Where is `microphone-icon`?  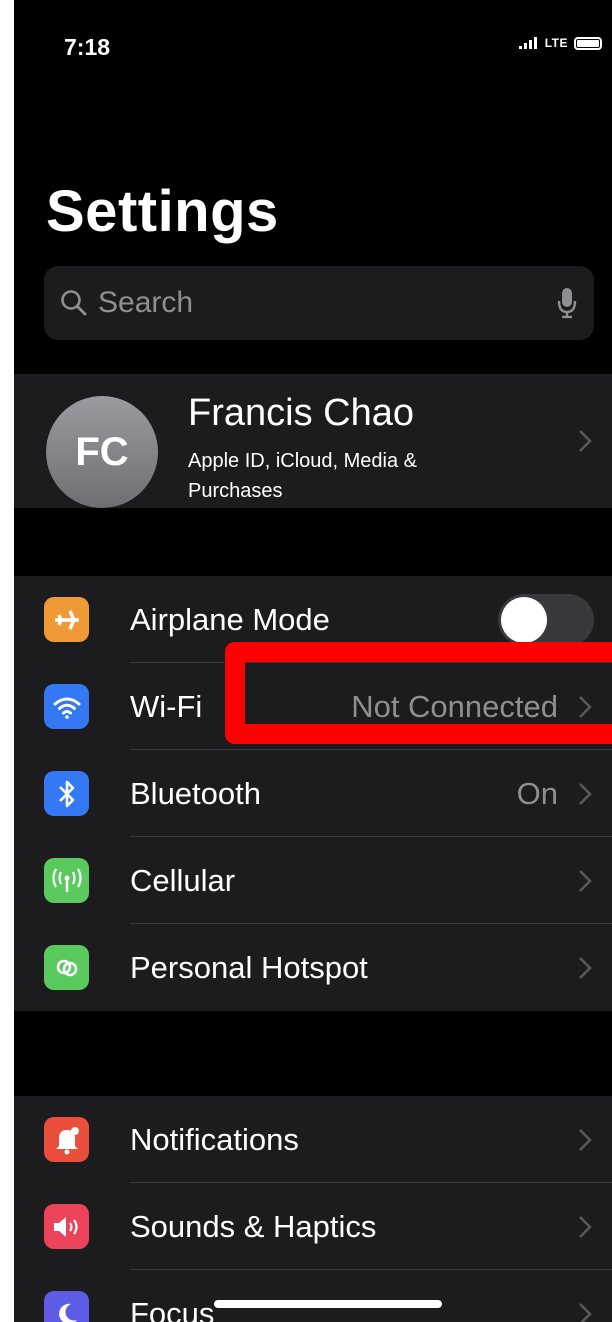
microphone-icon is located at coordinates (567, 303).